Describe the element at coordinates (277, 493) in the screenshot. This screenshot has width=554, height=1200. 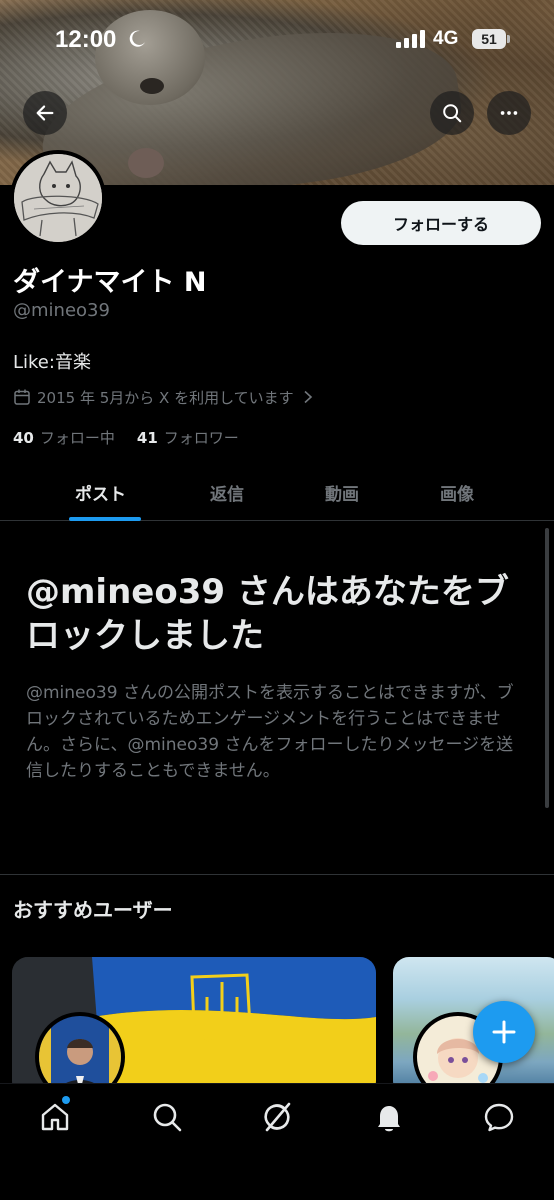
I see `profile-tabs: ポスト 返信 動画 画像` at that location.